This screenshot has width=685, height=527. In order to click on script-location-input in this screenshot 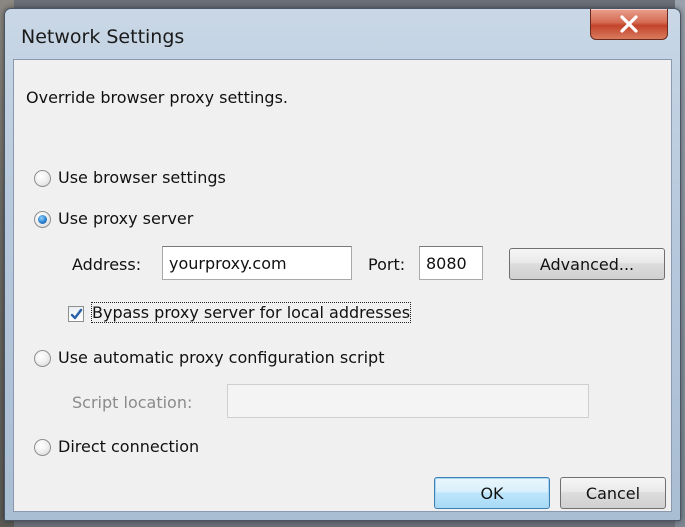, I will do `click(408, 401)`.